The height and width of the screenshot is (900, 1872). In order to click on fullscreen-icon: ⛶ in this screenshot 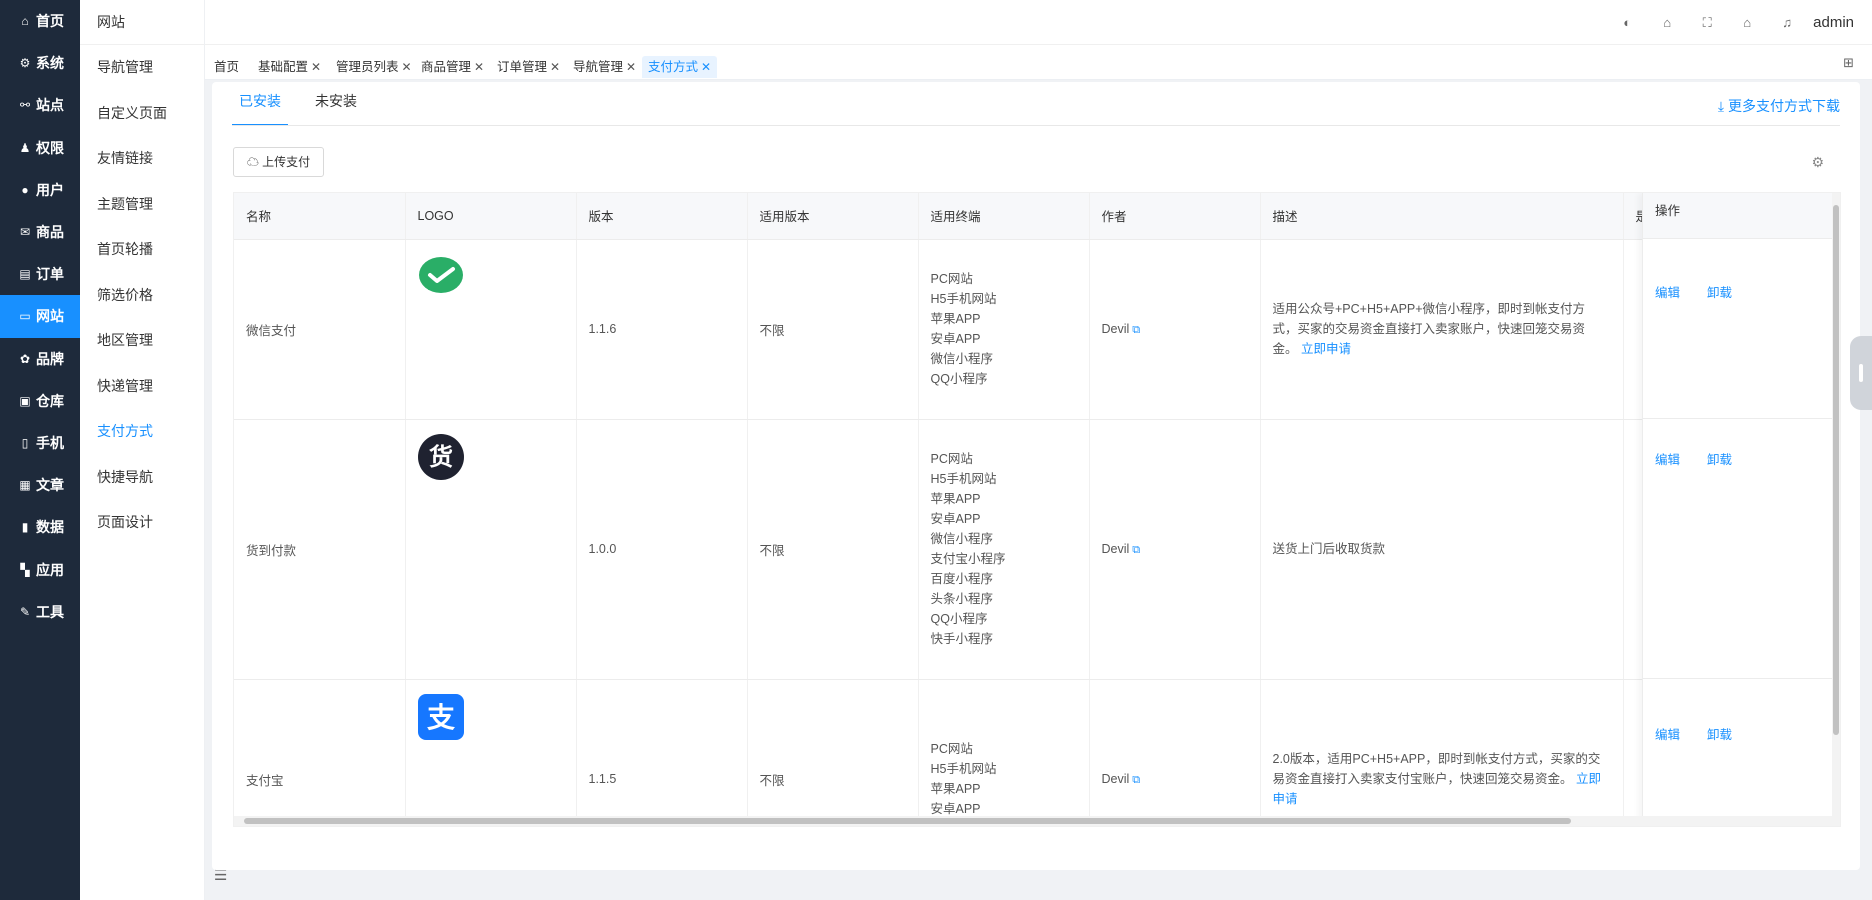, I will do `click(1707, 23)`.